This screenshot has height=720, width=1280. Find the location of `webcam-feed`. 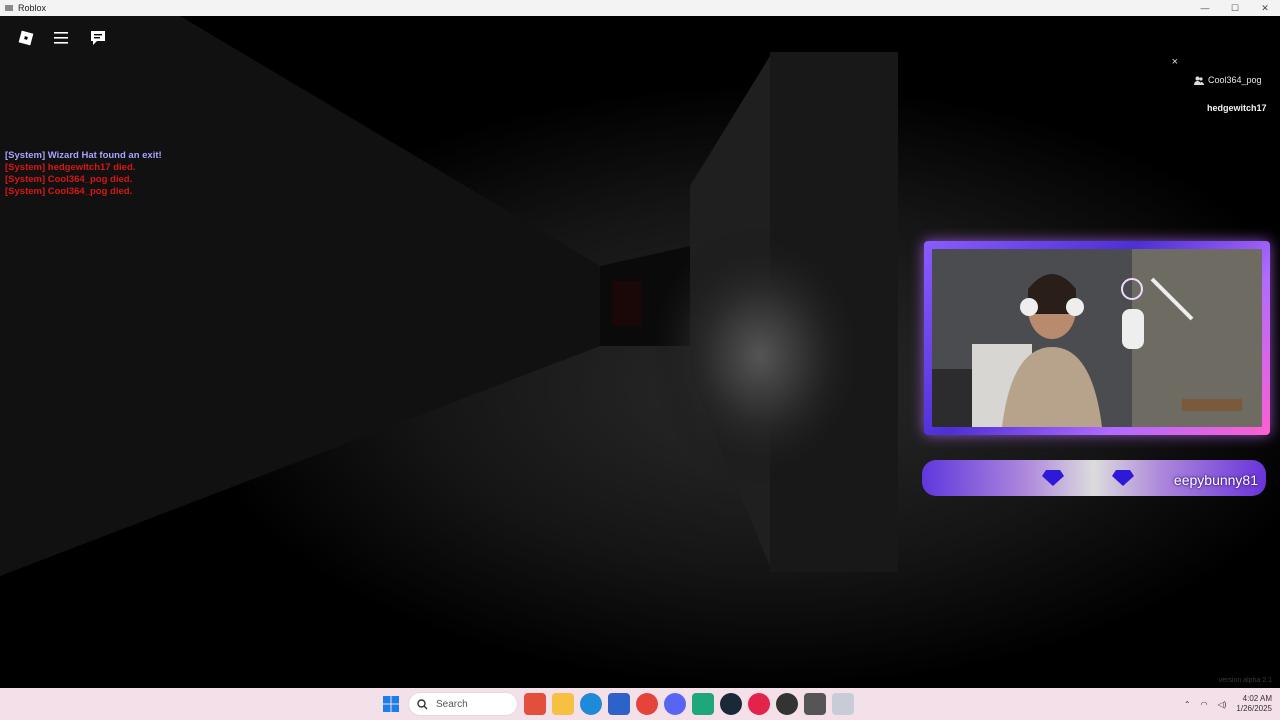

webcam-feed is located at coordinates (1097, 338).